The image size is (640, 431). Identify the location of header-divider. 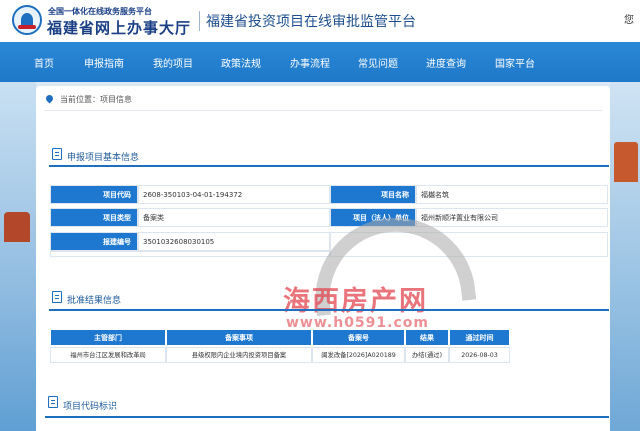
(199, 21).